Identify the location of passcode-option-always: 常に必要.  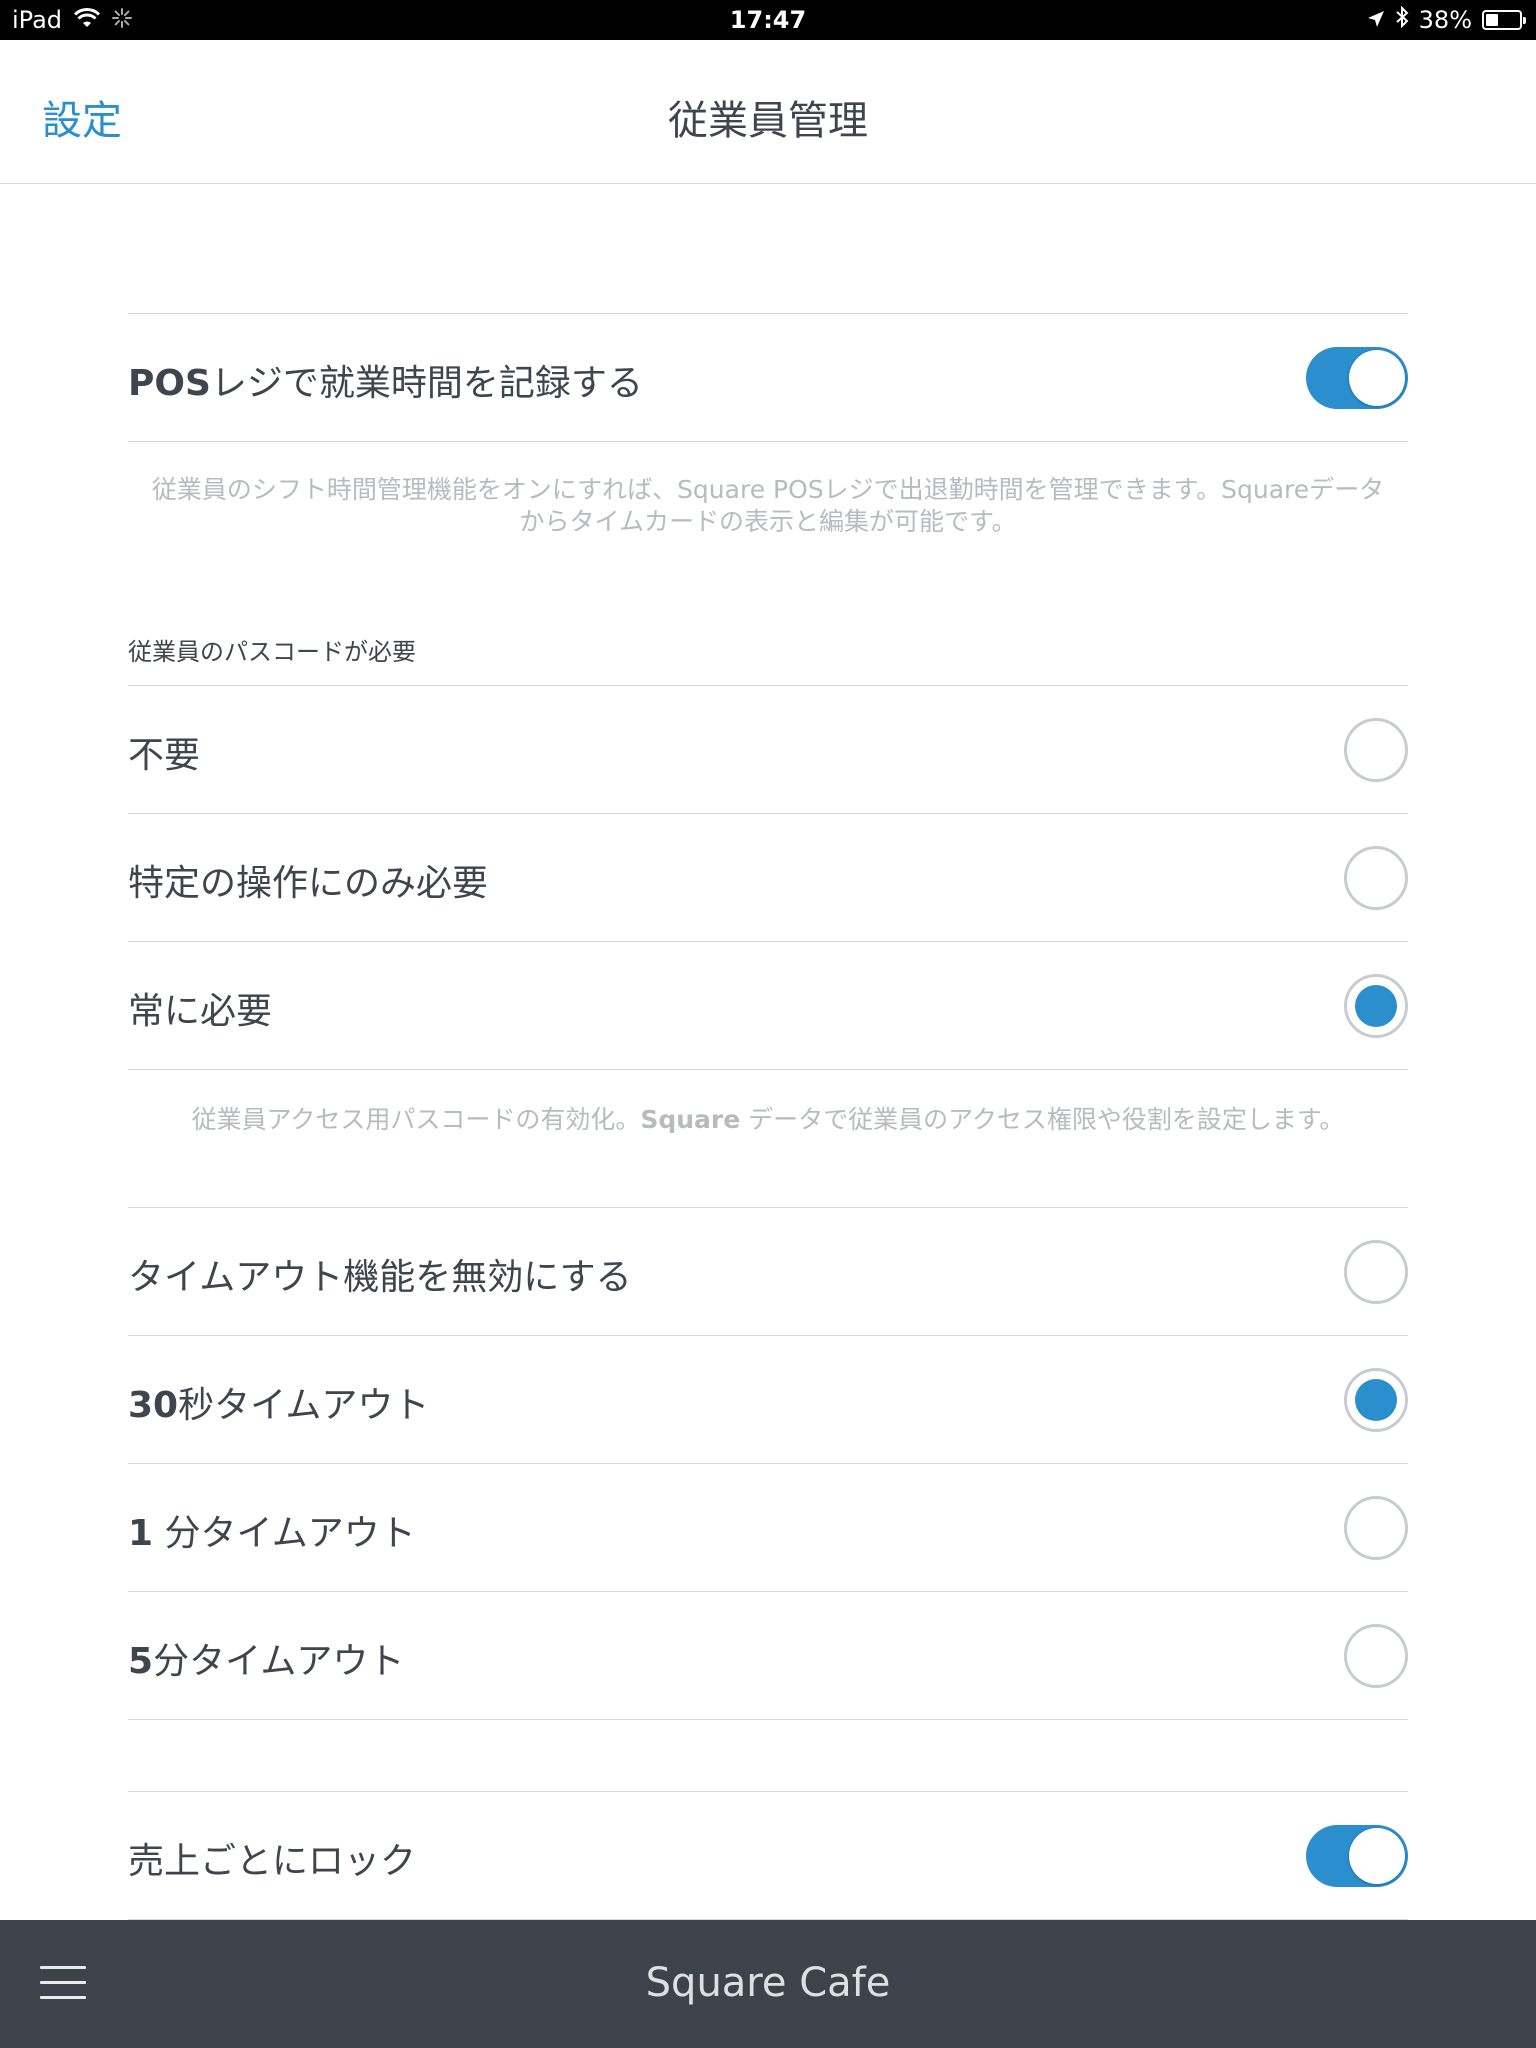
(768, 1006).